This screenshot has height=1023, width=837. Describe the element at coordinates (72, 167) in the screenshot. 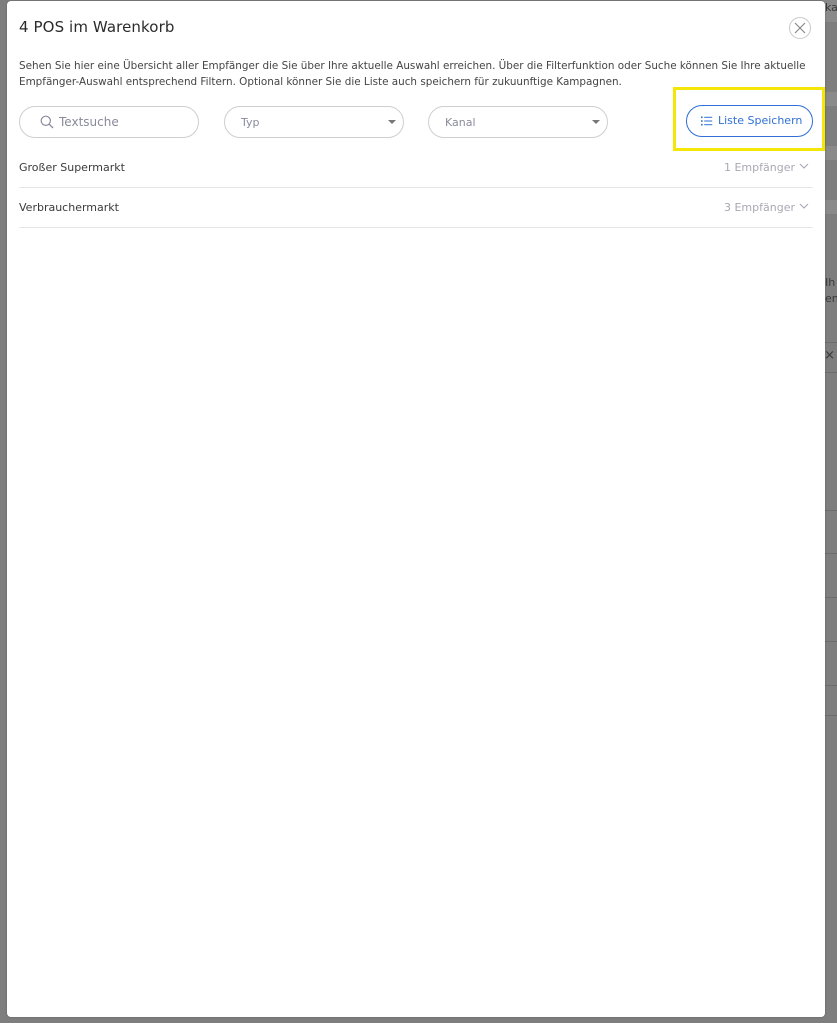

I see `group-name: Großer Supermarkt` at that location.